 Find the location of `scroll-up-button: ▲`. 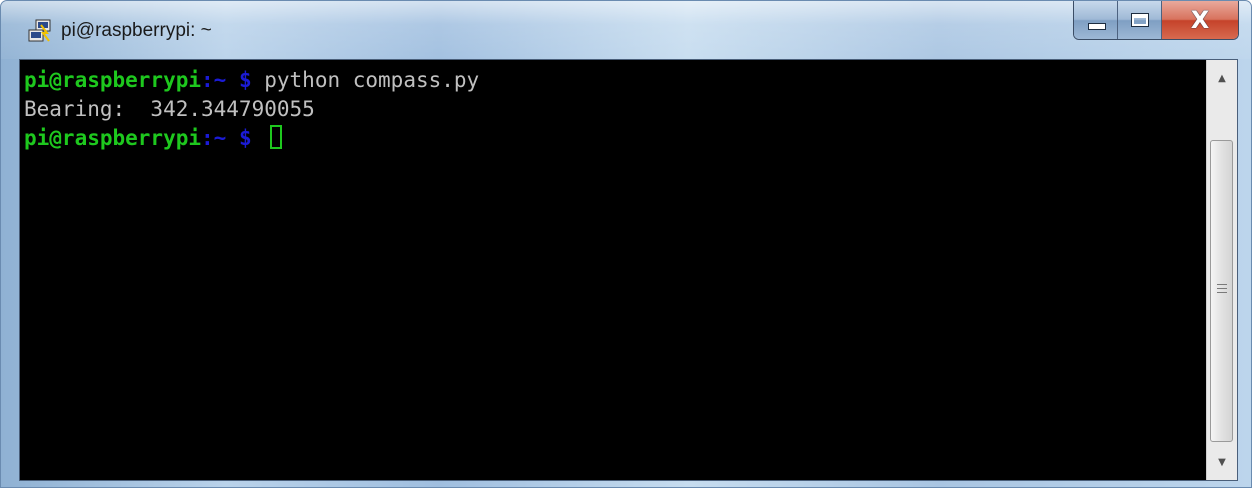

scroll-up-button: ▲ is located at coordinates (1222, 78).